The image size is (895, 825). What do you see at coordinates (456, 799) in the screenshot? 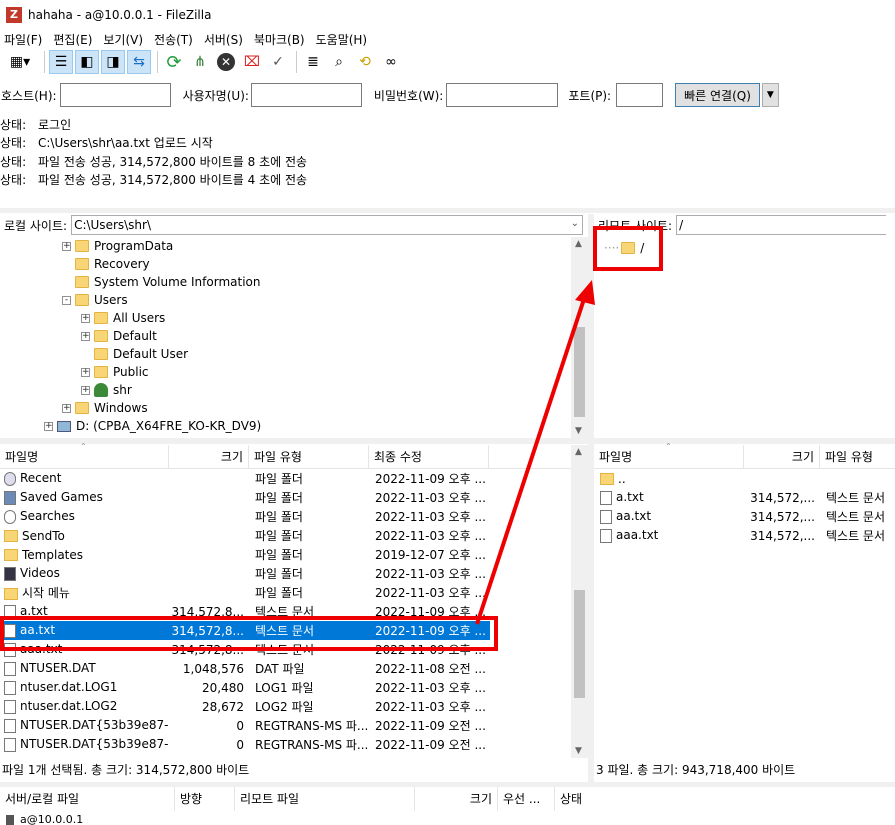
I see `queue-col-size: 크기` at bounding box center [456, 799].